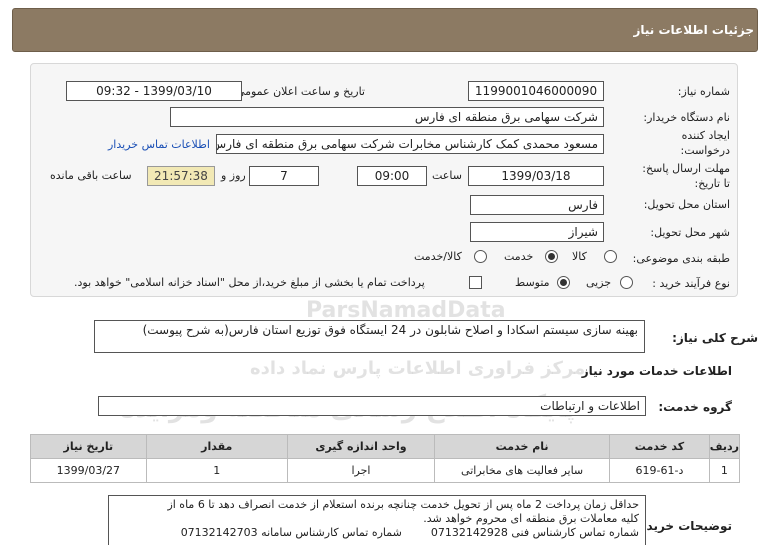 The width and height of the screenshot is (770, 545). I want to click on cell-row: 1, so click(724, 470).